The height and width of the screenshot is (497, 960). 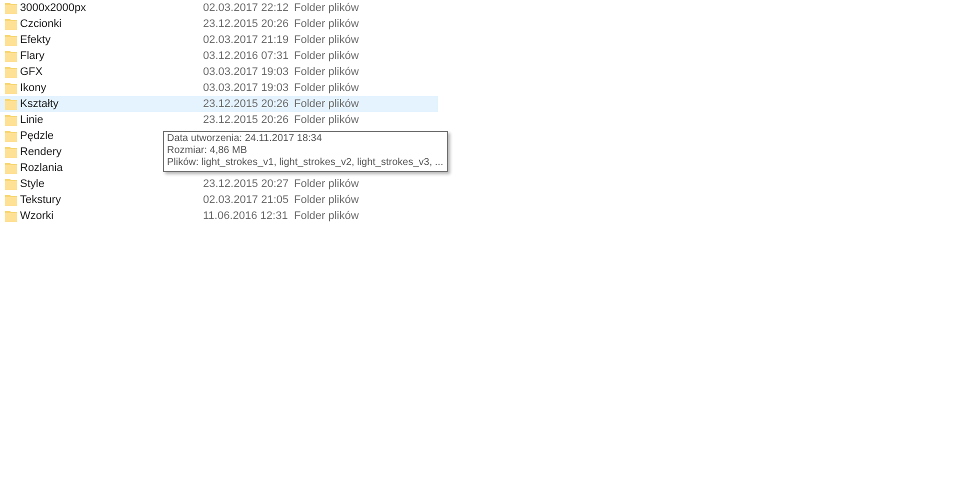 What do you see at coordinates (41, 24) in the screenshot?
I see `file-name: Czcionki` at bounding box center [41, 24].